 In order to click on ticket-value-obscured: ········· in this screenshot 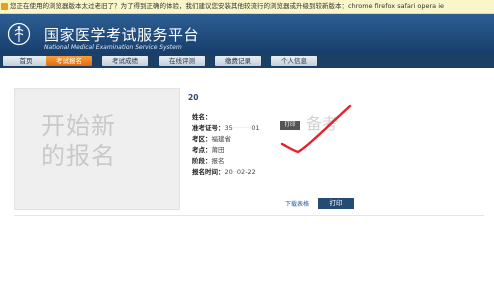, I will do `click(242, 128)`.